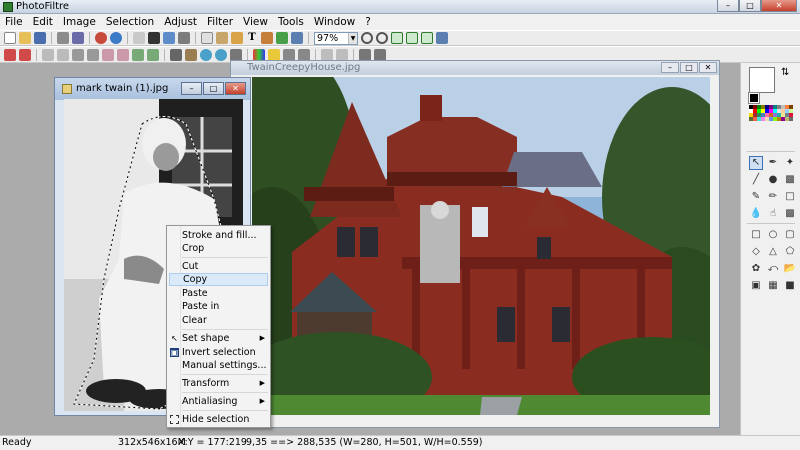  I want to click on monitor-icon, so click(442, 38).